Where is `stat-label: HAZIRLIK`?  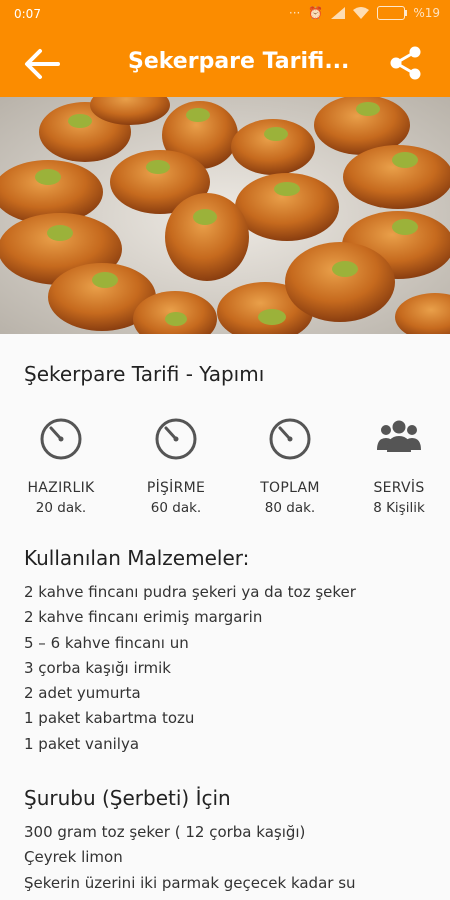 stat-label: HAZIRLIK is located at coordinates (61, 488).